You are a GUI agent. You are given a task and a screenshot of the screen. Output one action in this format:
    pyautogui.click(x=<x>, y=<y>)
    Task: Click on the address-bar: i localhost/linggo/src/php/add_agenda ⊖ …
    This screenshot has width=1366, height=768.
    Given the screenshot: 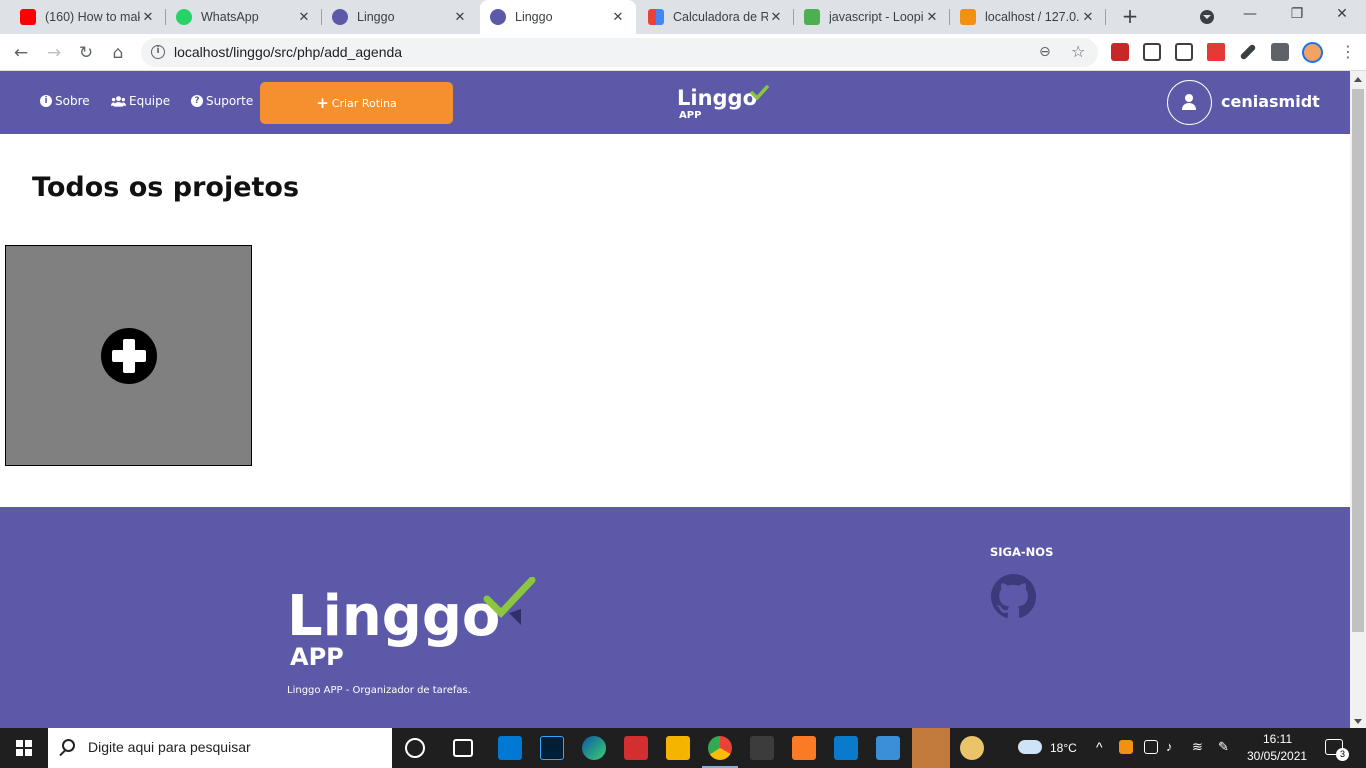 What is the action you would take?
    pyautogui.click(x=619, y=52)
    